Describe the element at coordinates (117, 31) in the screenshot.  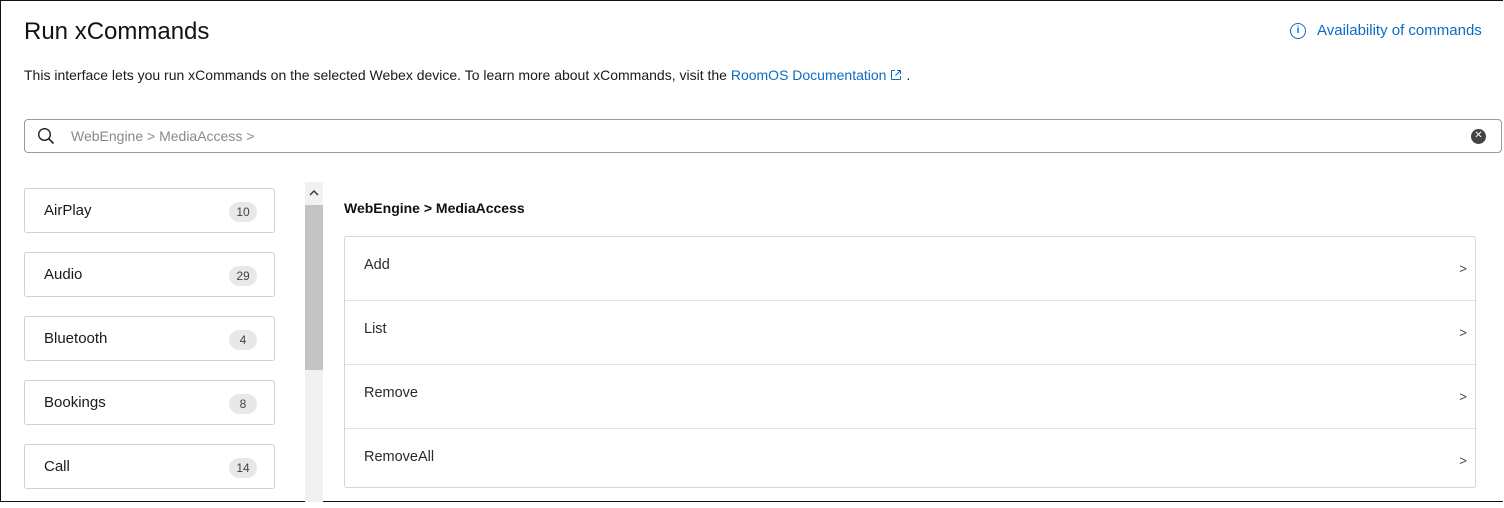
I see `page-title: Run xCommands` at that location.